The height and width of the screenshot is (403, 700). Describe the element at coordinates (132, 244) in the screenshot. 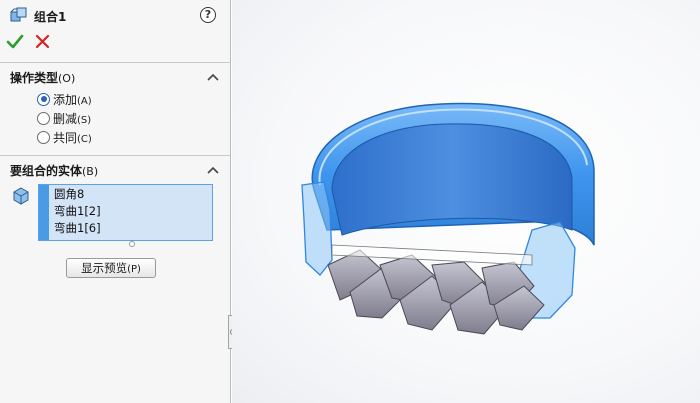

I see `list-resize-handle` at that location.